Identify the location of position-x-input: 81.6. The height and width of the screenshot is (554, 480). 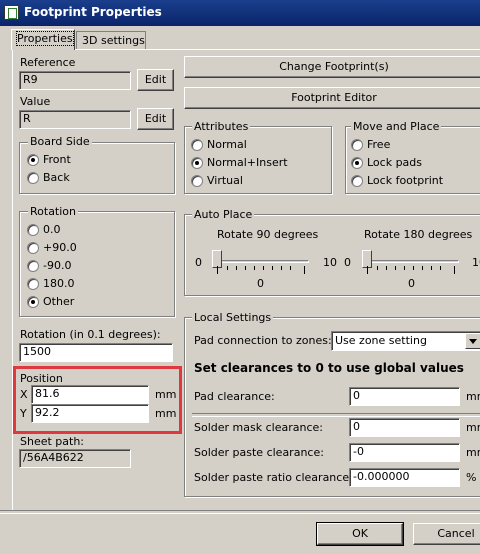
(90, 394).